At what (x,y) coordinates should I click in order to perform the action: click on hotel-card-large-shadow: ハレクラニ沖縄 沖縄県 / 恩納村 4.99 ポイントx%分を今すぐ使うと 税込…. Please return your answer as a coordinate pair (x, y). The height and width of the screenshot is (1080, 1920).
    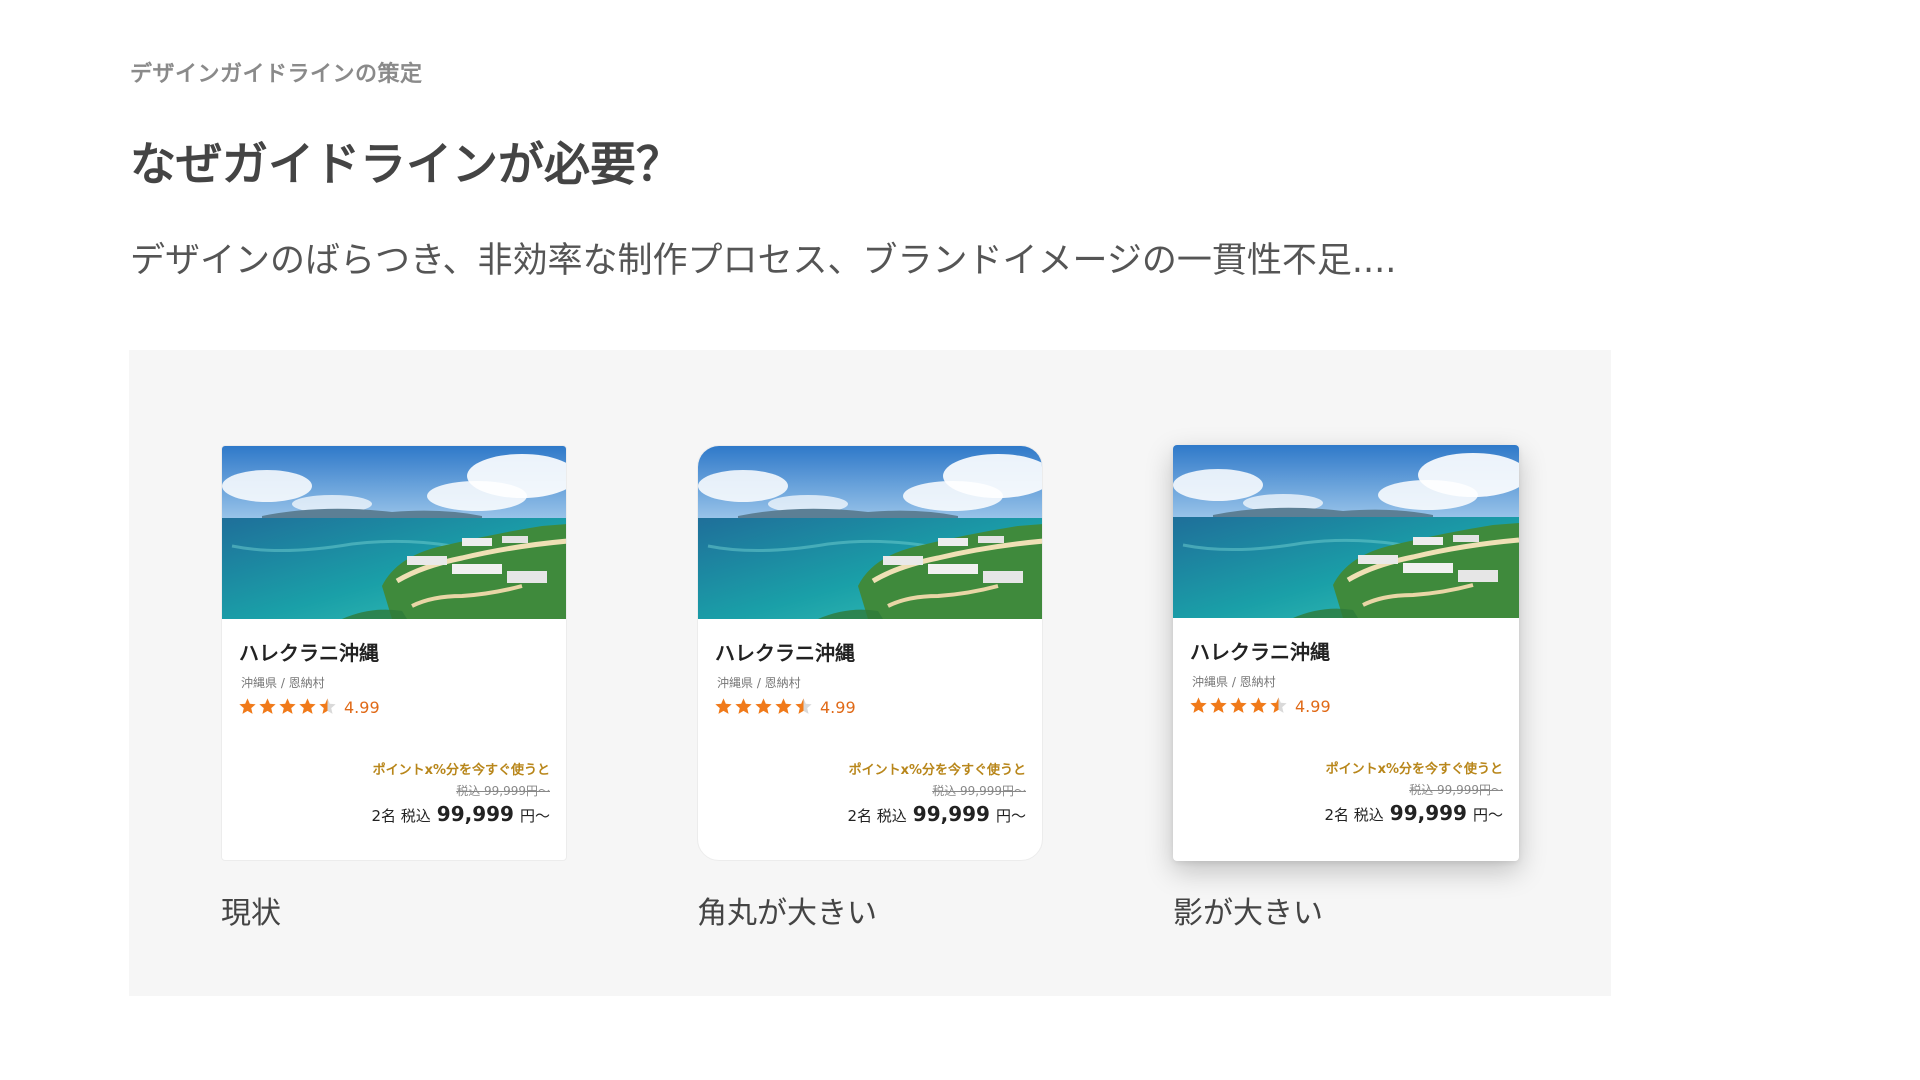
    Looking at the image, I should click on (1346, 653).